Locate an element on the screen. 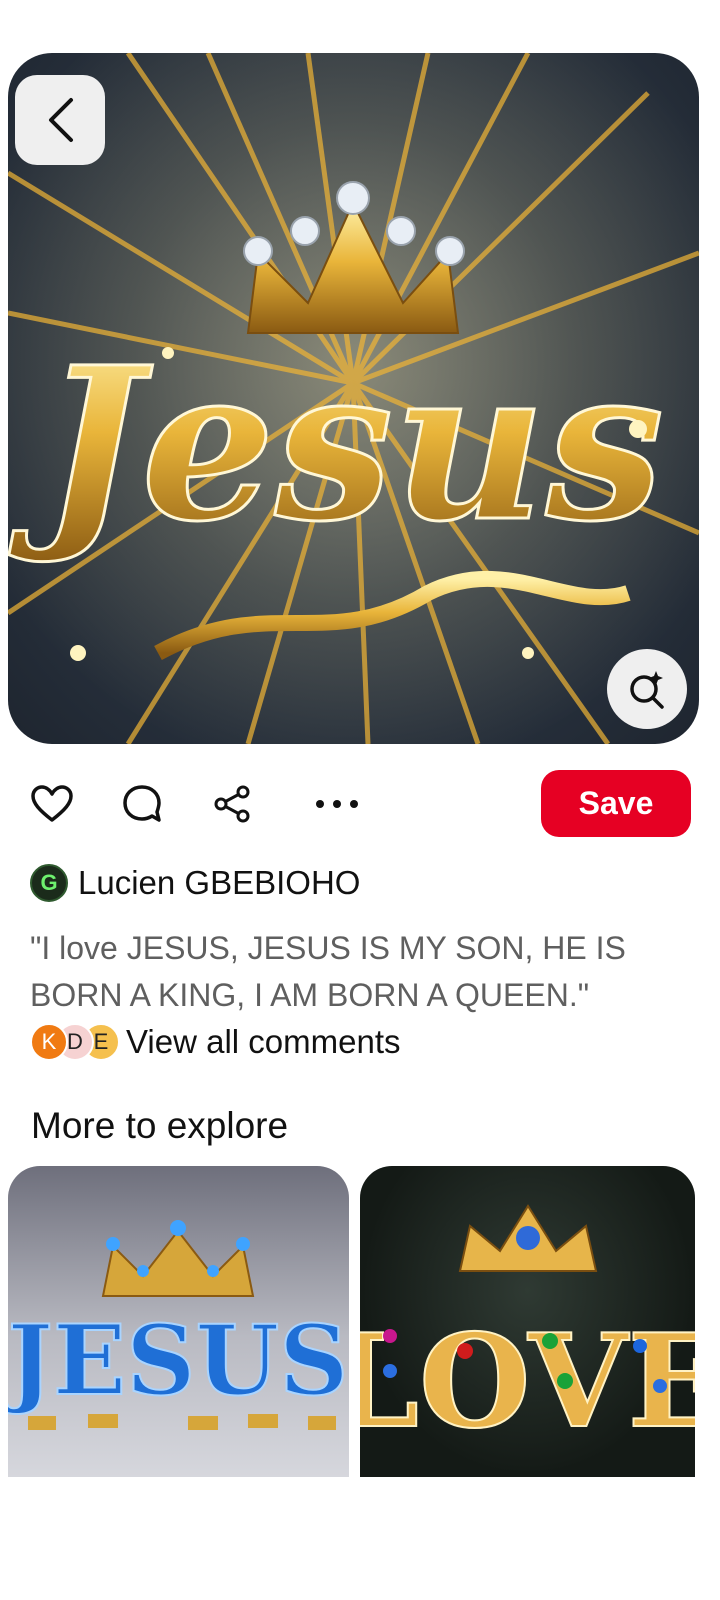  visual-search-icon is located at coordinates (647, 690).